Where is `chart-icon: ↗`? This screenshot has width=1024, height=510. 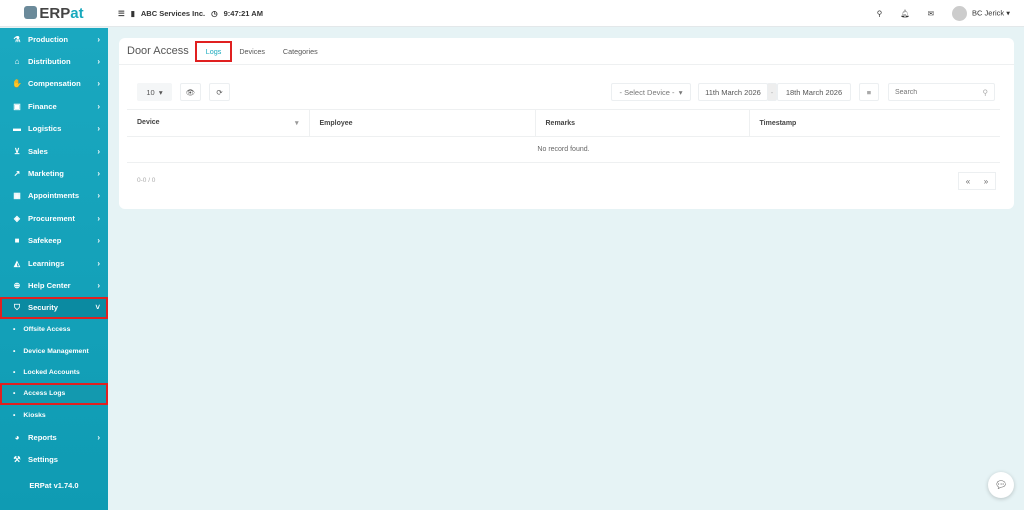 chart-icon: ↗ is located at coordinates (17, 174).